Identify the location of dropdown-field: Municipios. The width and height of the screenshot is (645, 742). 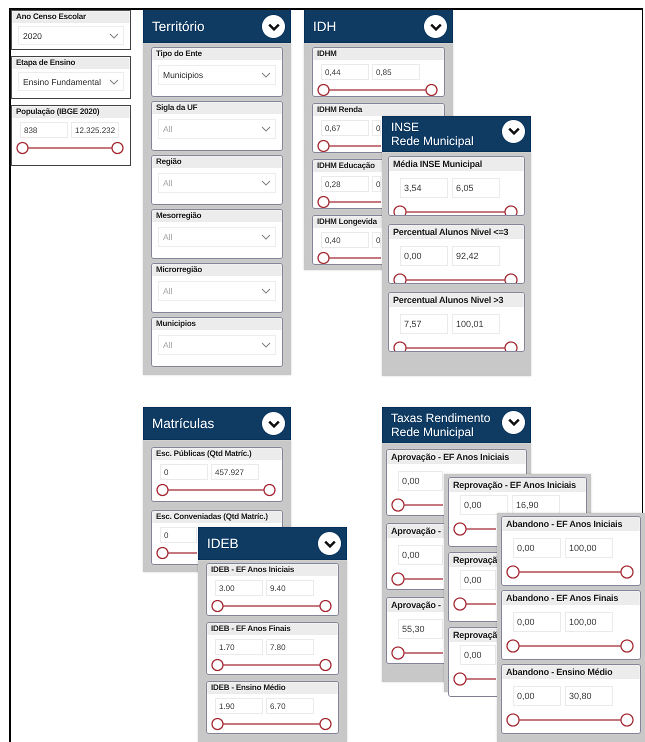
(217, 75).